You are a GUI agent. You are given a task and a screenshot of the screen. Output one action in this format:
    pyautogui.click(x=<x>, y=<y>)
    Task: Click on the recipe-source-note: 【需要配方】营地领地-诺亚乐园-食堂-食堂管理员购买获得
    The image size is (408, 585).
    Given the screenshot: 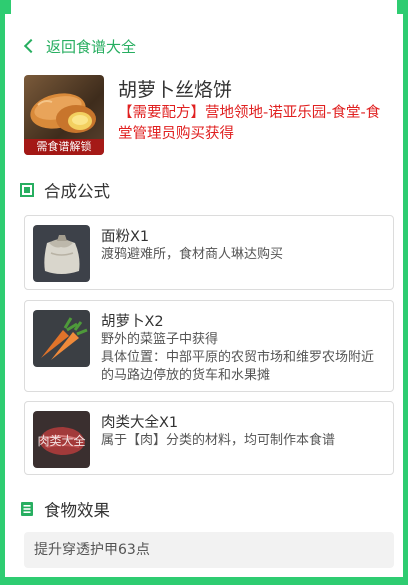 What is the action you would take?
    pyautogui.click(x=249, y=123)
    